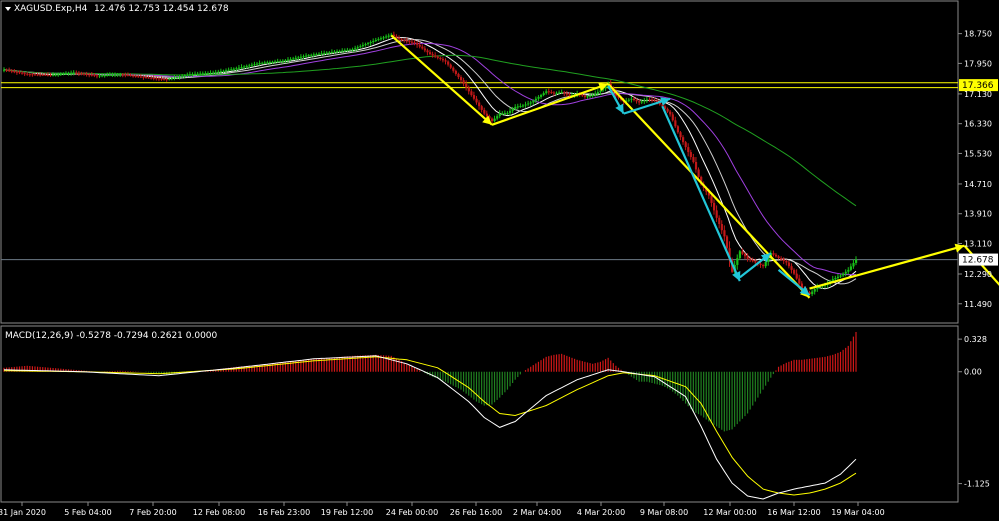  Describe the element at coordinates (601, 512) in the screenshot. I see `x-tick-label: 4 Mar 20:00` at that location.